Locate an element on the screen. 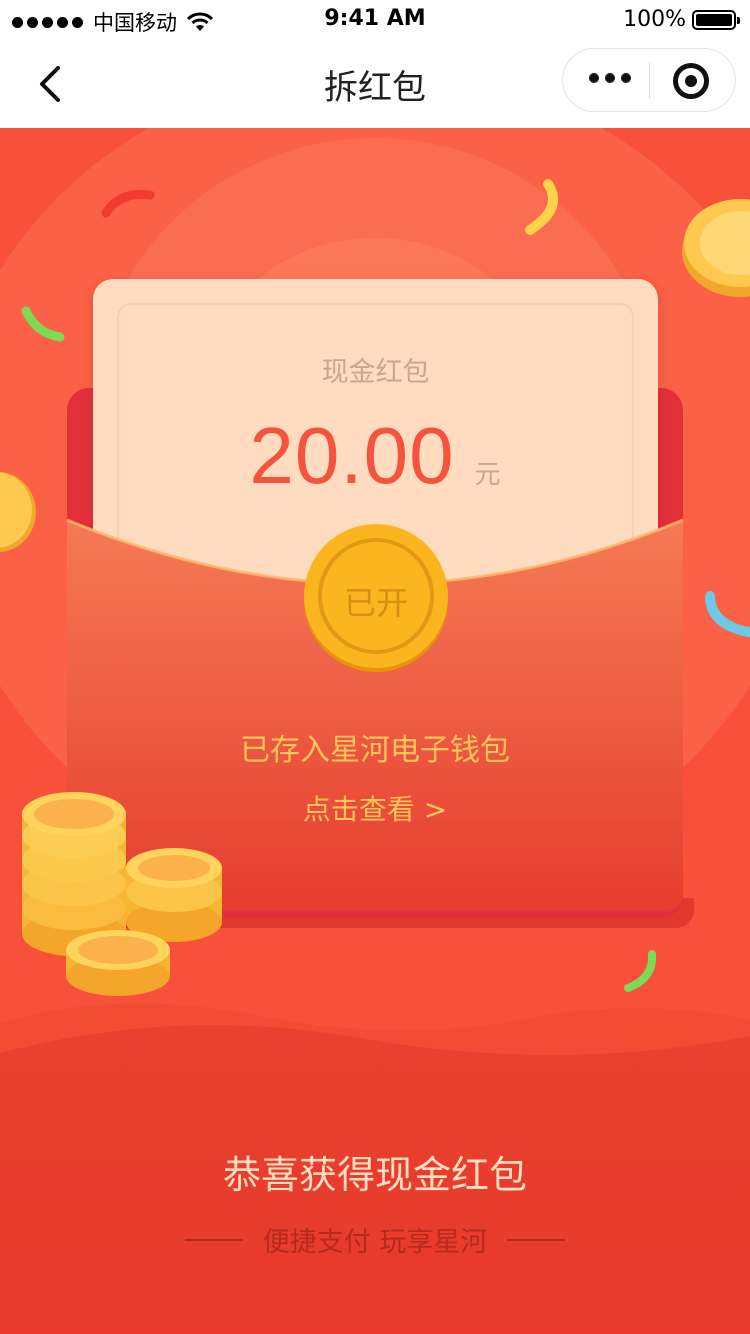 The height and width of the screenshot is (1334, 750). open-button-label: 已开 is located at coordinates (375, 603).